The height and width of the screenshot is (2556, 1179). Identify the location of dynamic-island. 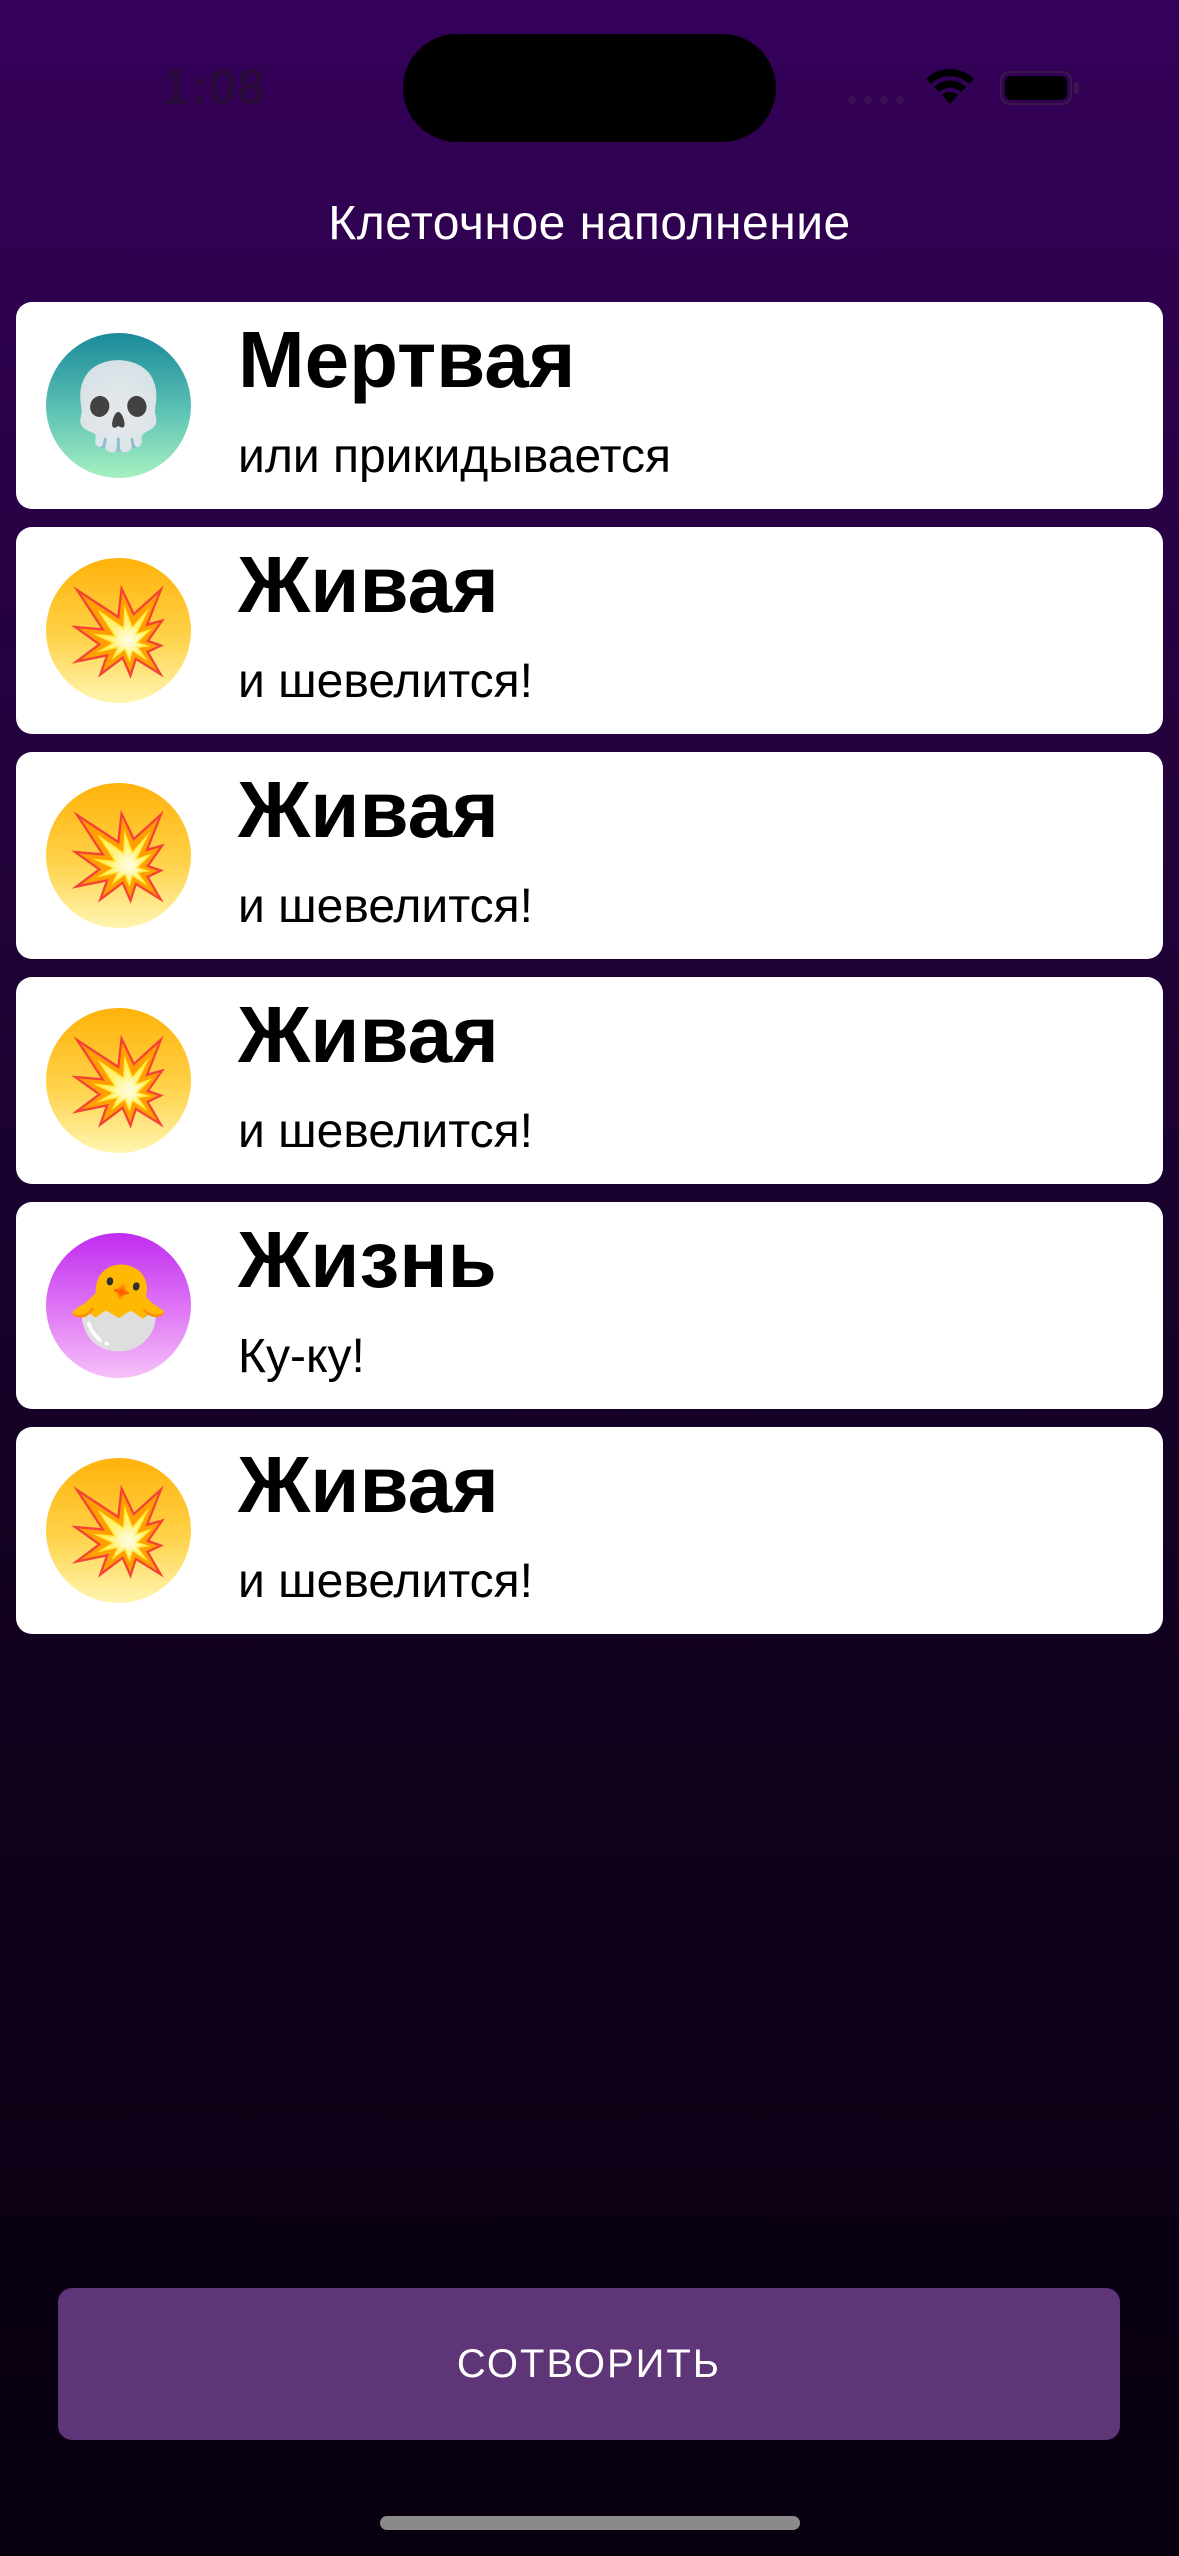
(589, 88).